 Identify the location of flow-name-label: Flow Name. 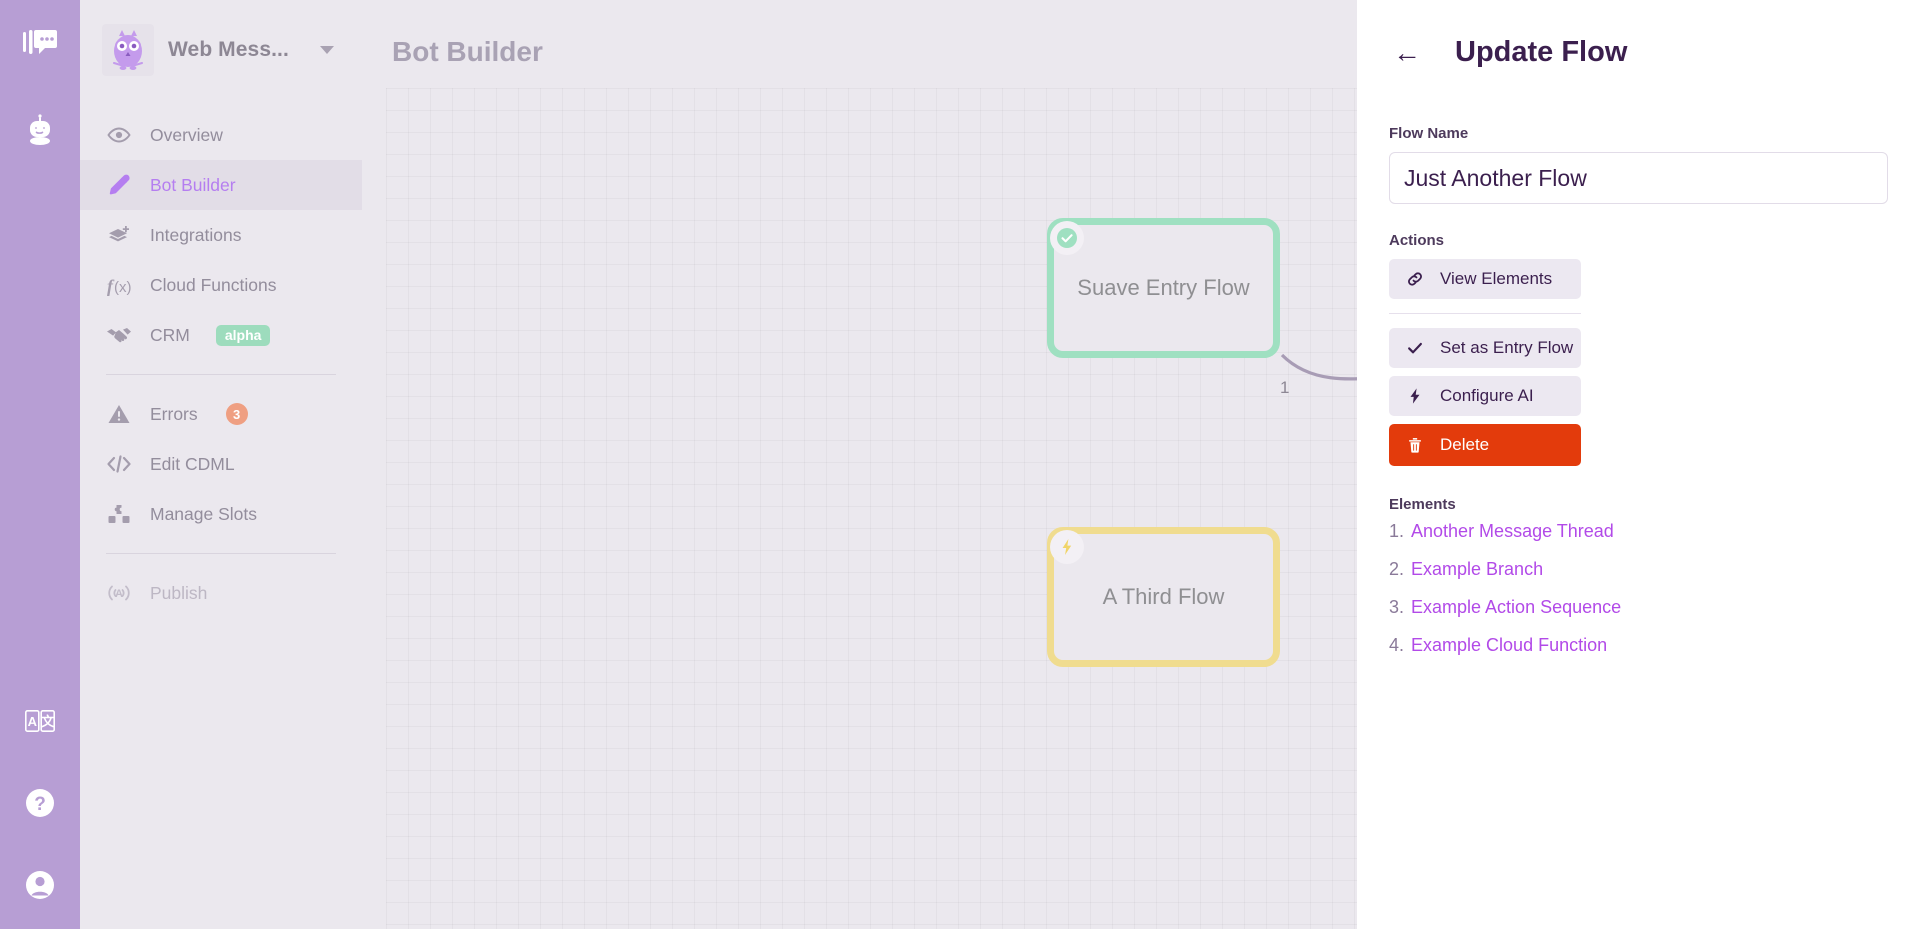
(1429, 133).